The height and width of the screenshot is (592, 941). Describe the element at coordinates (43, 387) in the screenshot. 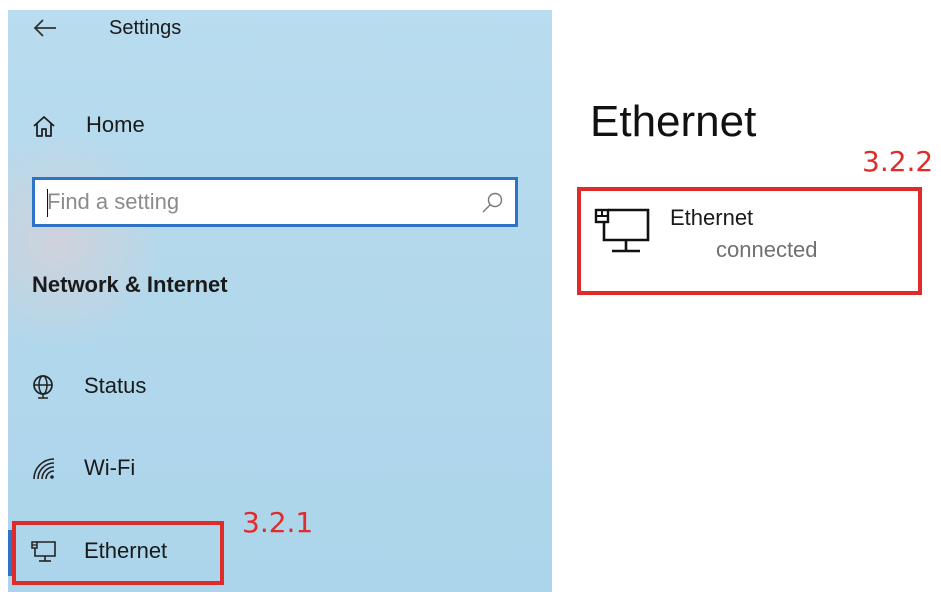

I see `globe-icon` at that location.